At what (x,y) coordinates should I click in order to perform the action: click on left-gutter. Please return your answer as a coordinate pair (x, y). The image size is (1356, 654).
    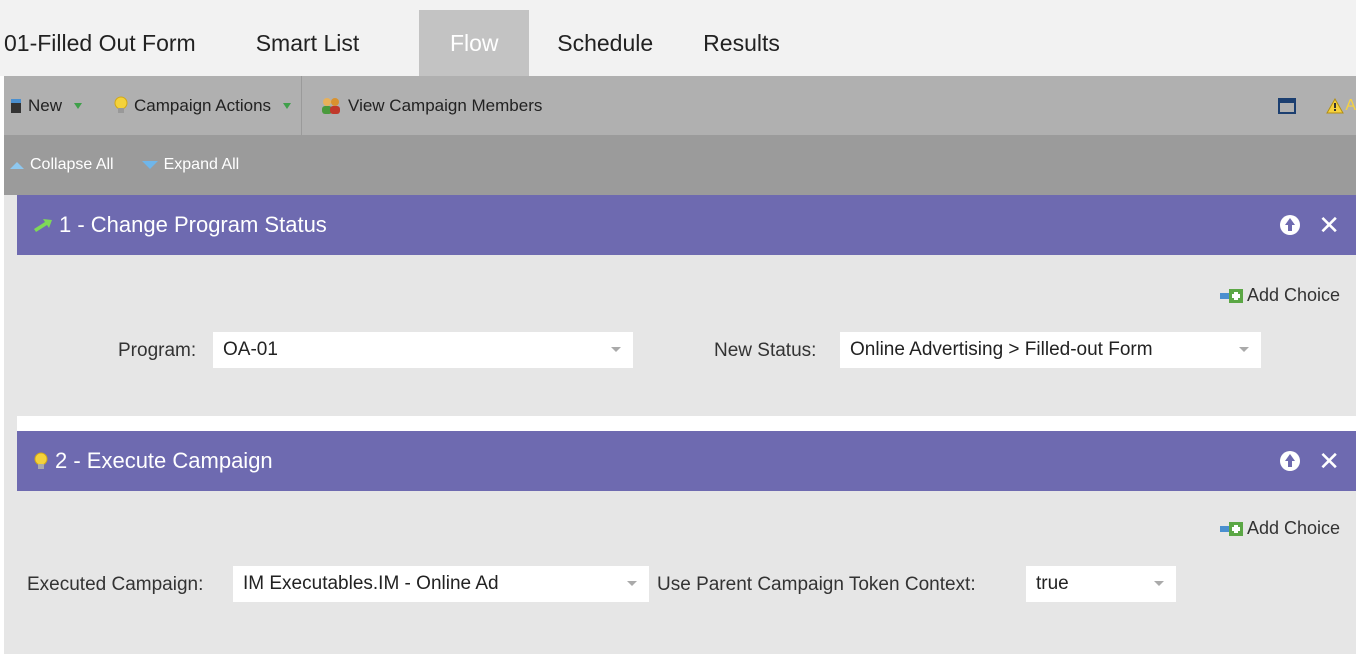
    Looking at the image, I should click on (10, 424).